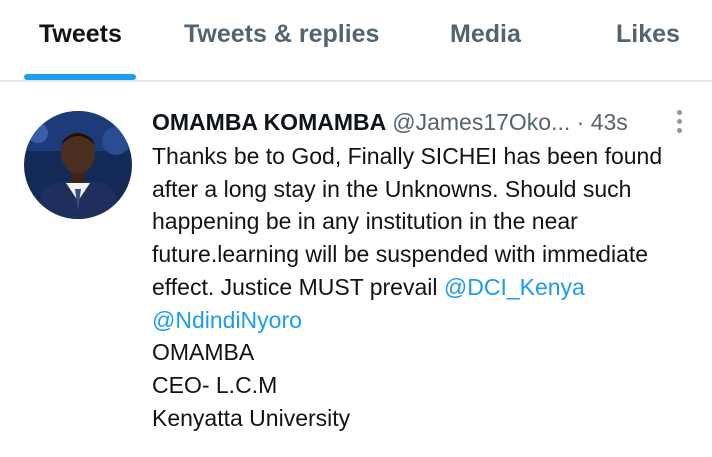 This screenshot has height=457, width=712. Describe the element at coordinates (80, 77) in the screenshot. I see `active-tab-indicator` at that location.